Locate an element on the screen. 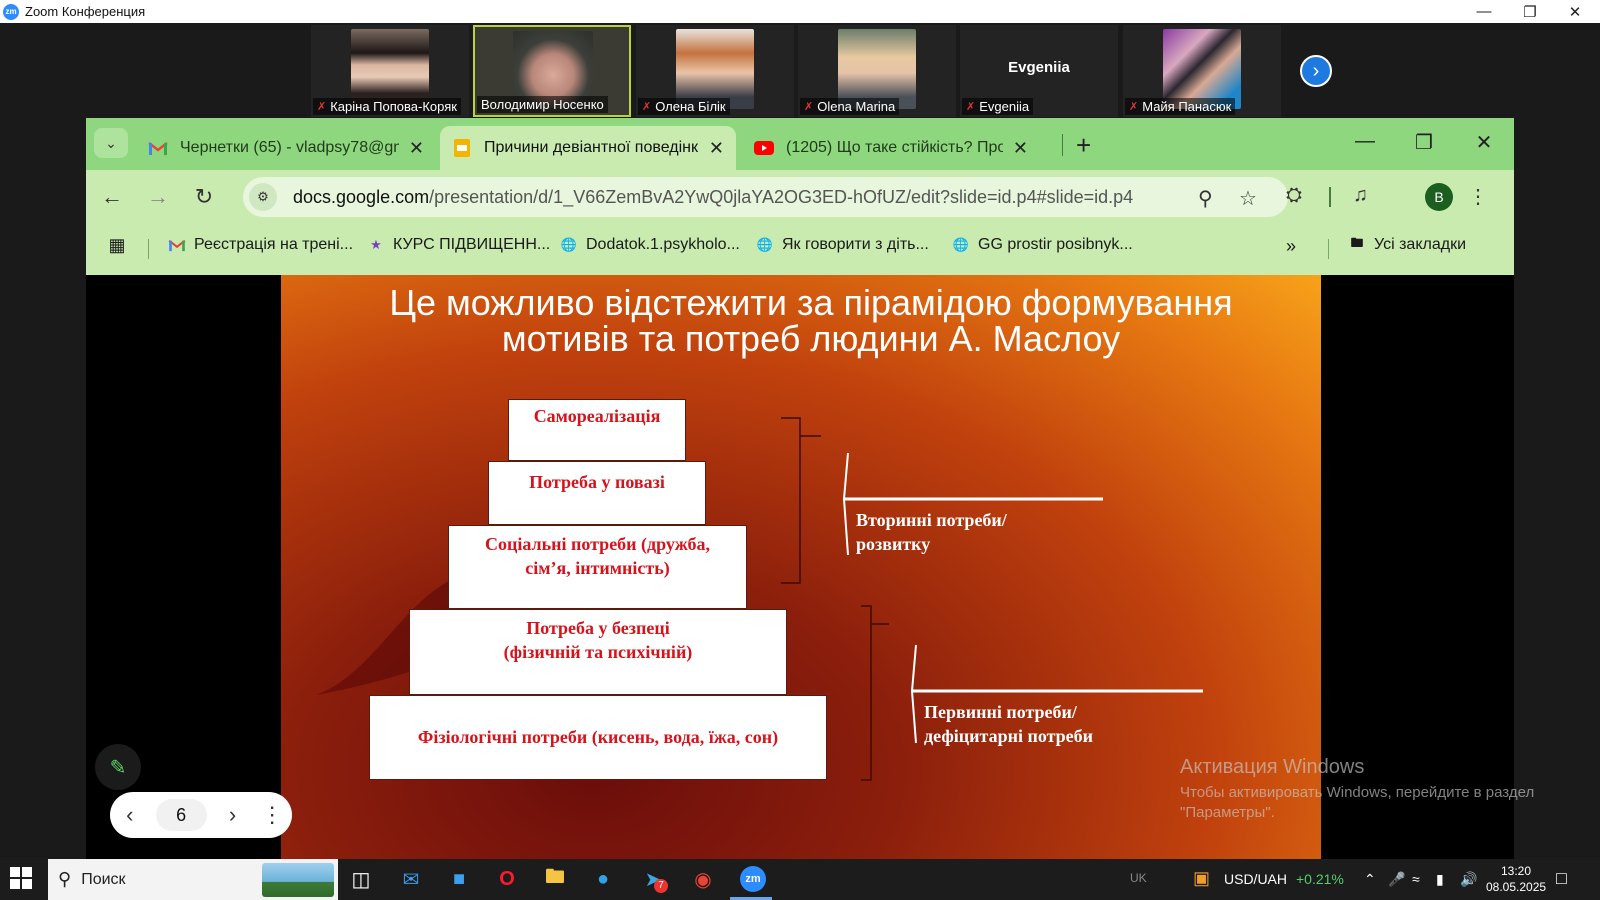 This screenshot has height=900, width=1600. file-explorer-icon: 🖿 is located at coordinates (555, 879).